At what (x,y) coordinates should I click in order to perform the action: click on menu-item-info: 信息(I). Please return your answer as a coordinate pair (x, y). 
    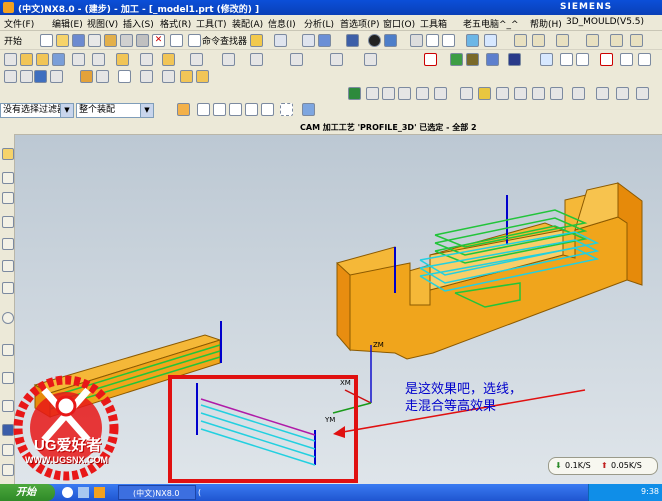
    Looking at the image, I should click on (282, 23).